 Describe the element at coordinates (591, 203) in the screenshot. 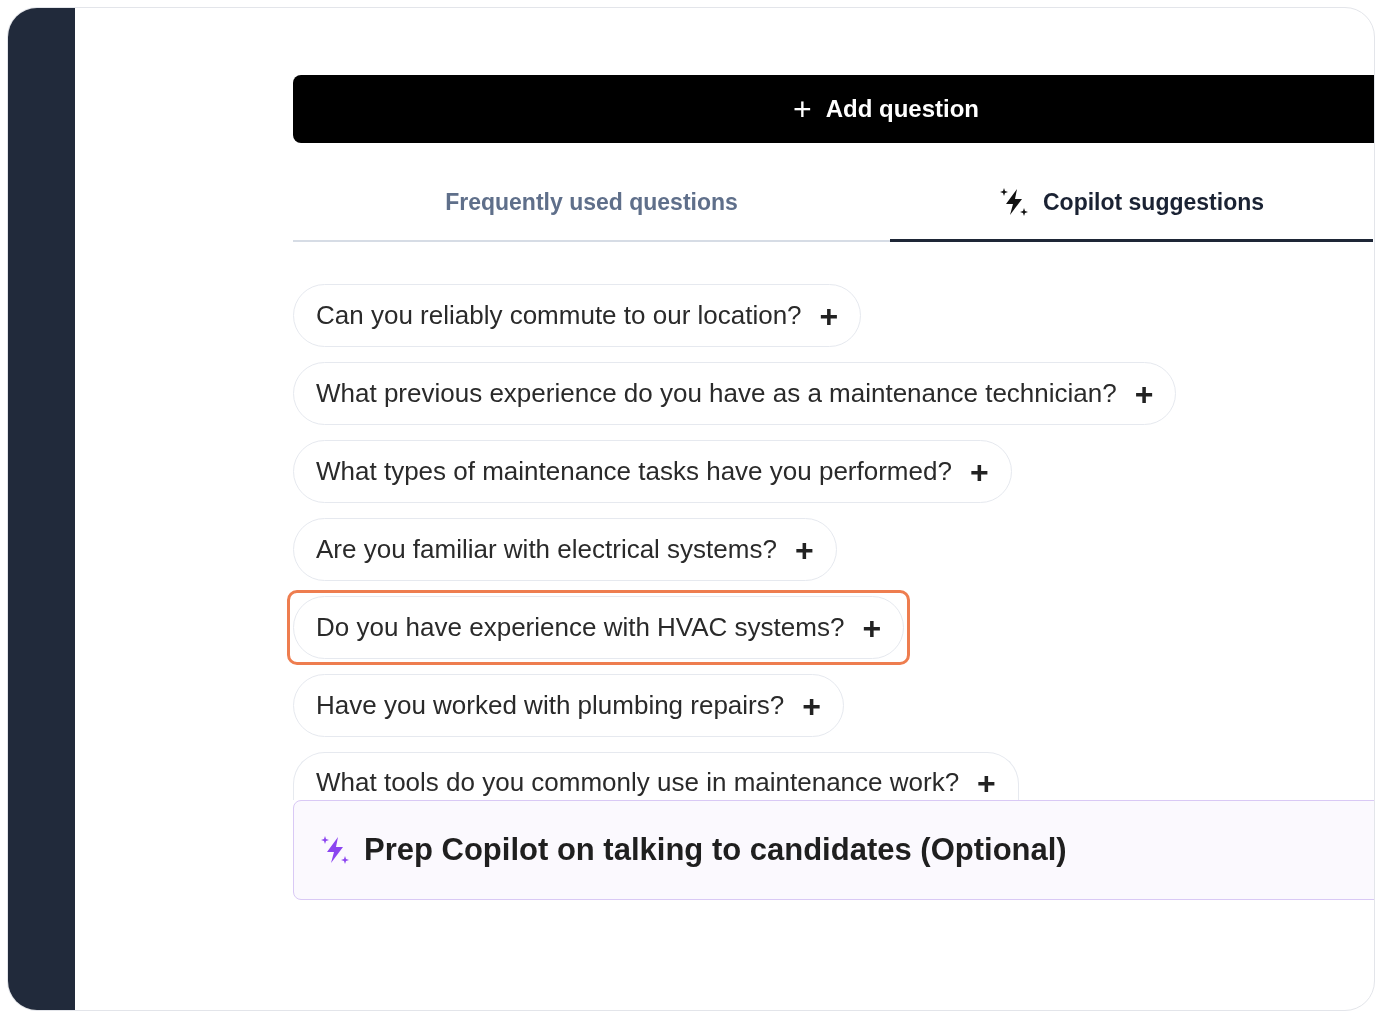

I see `tab: Frequently used questions` at that location.